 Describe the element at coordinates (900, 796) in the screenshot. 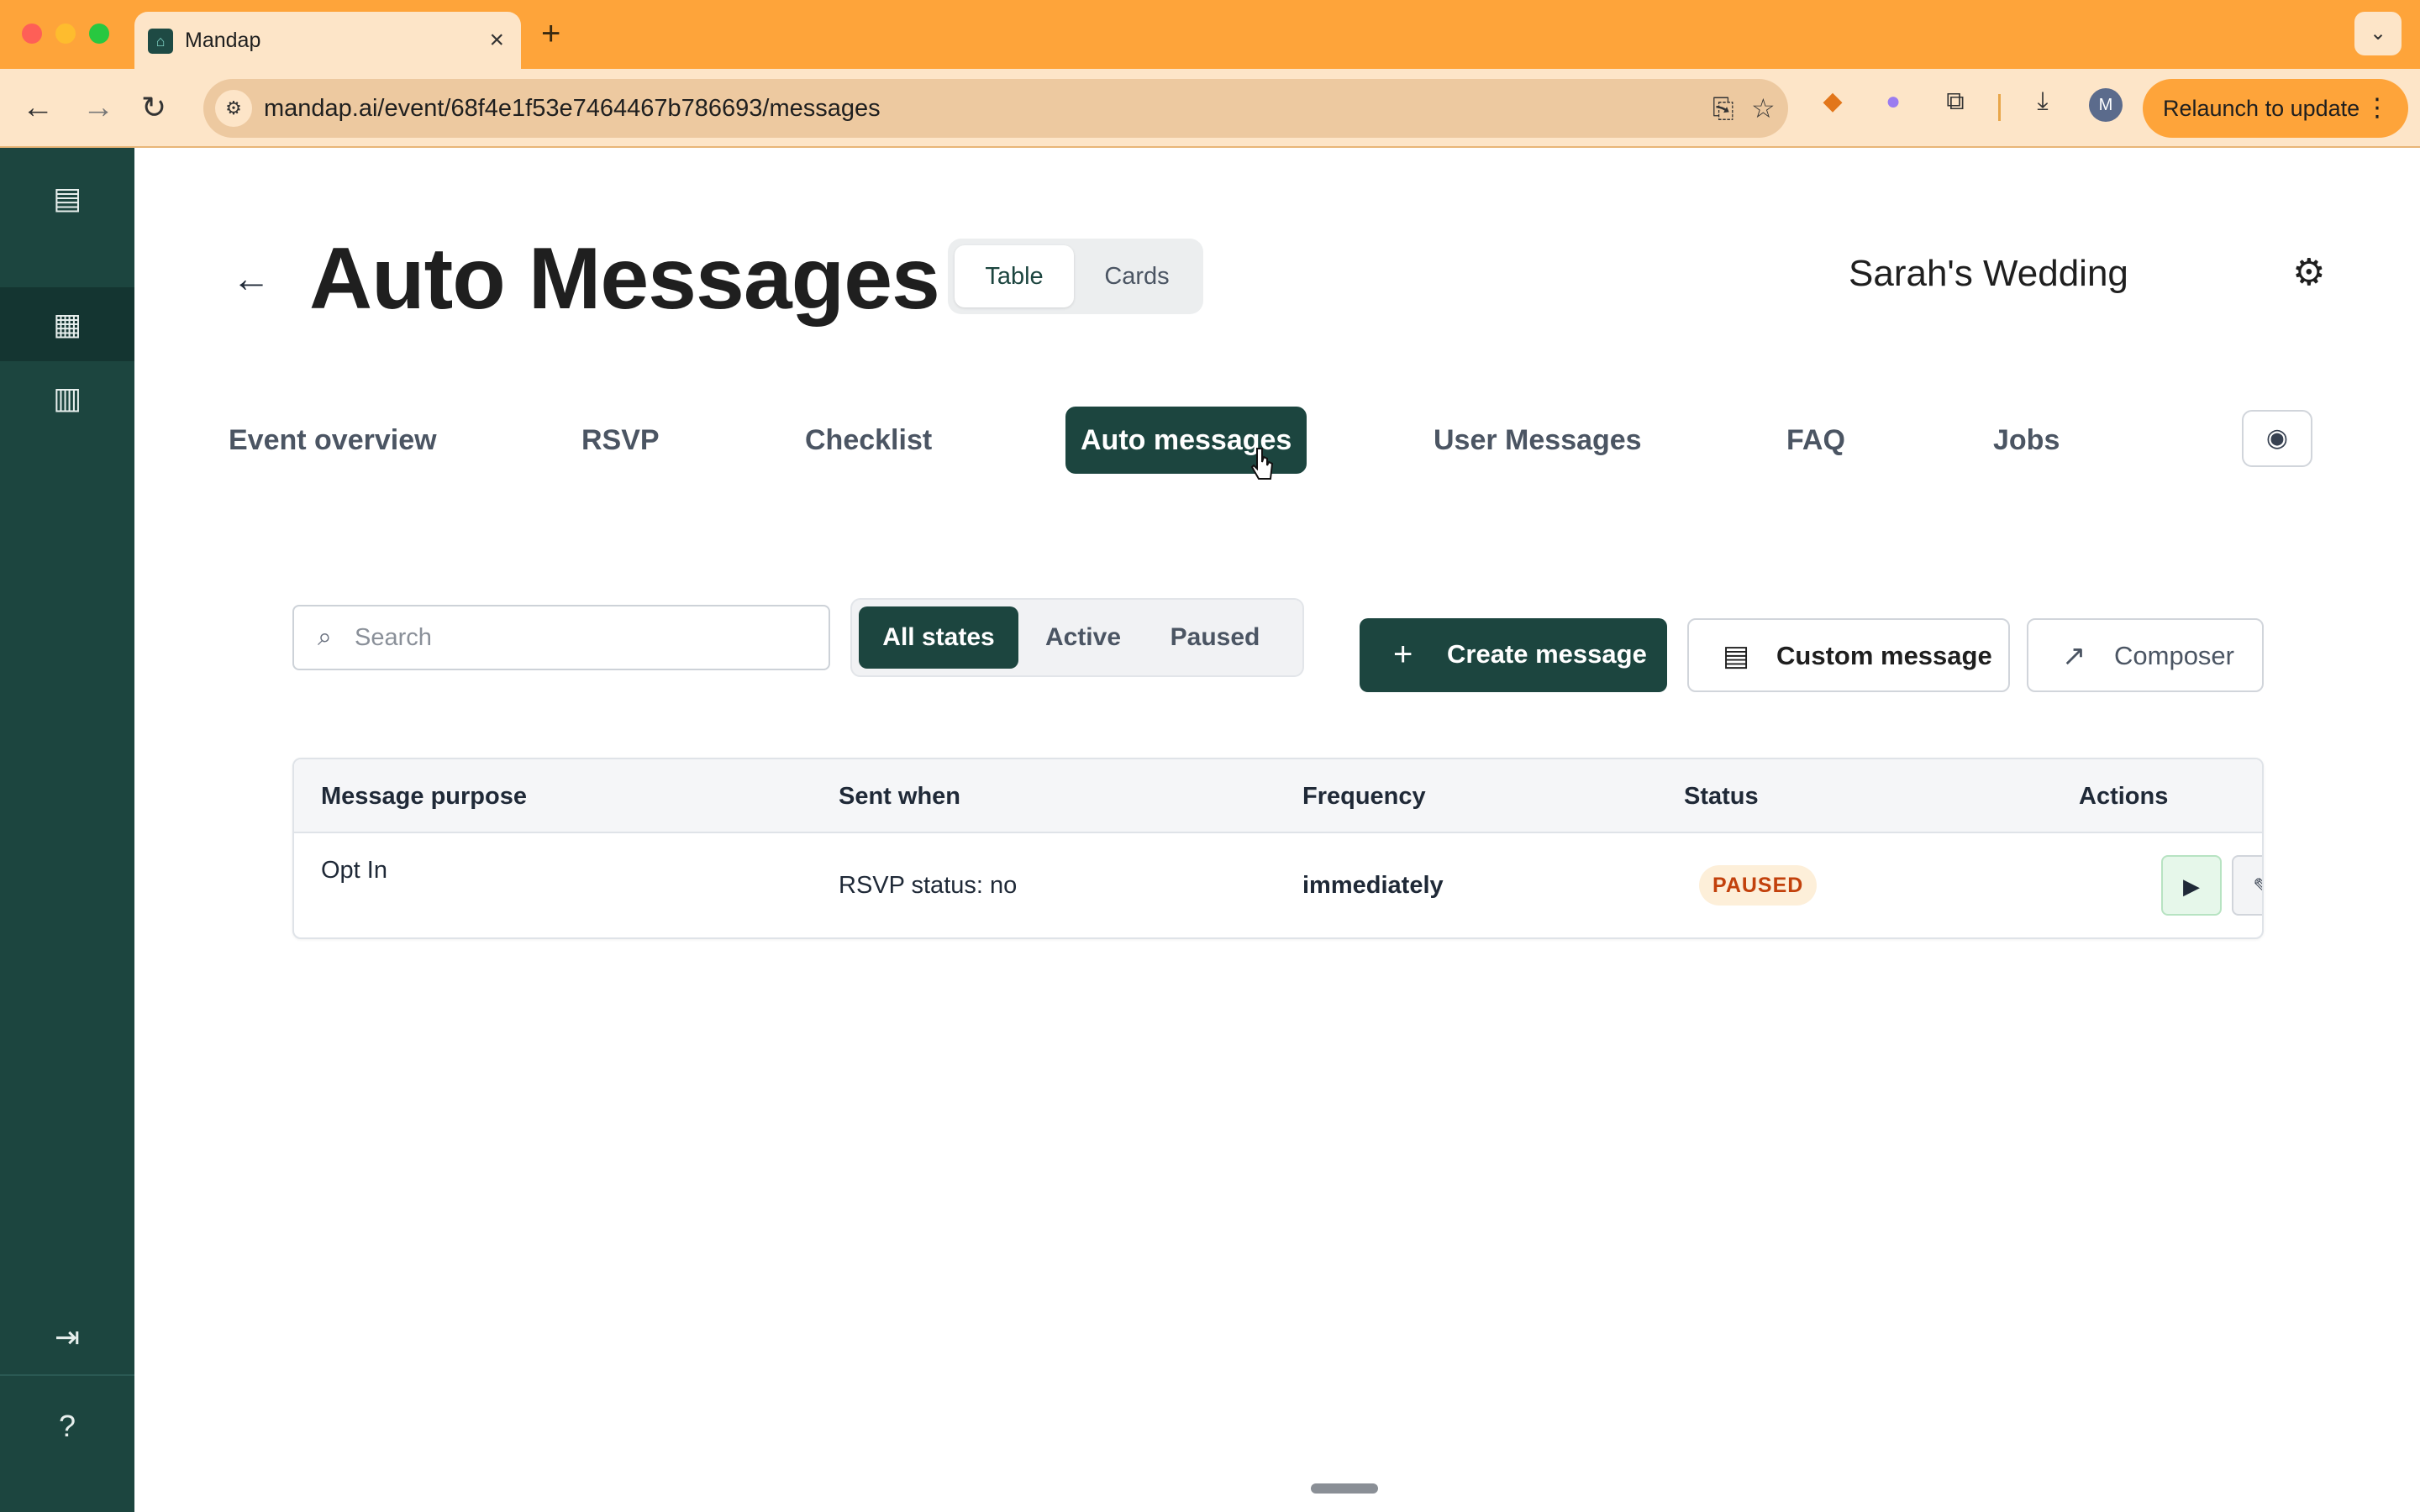

I see `column-header-sent-when: Sent when` at that location.